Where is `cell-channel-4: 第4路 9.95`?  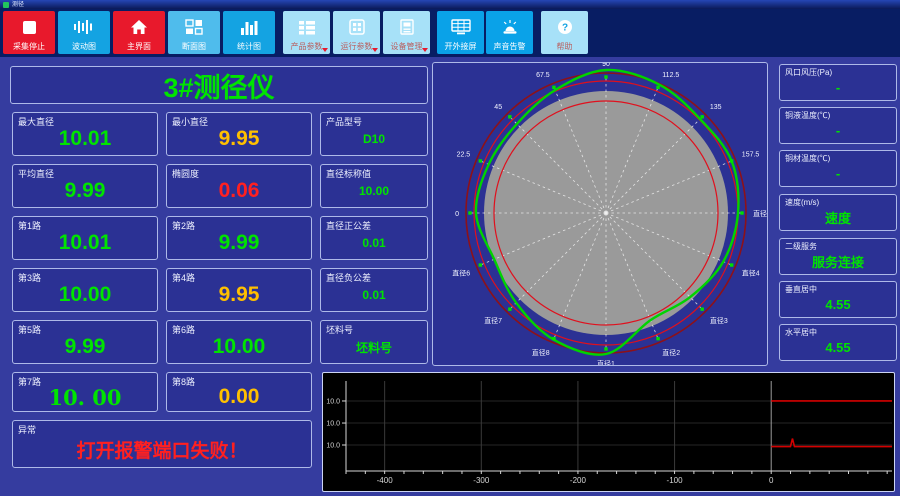
cell-channel-4: 第4路 9.95 is located at coordinates (239, 290).